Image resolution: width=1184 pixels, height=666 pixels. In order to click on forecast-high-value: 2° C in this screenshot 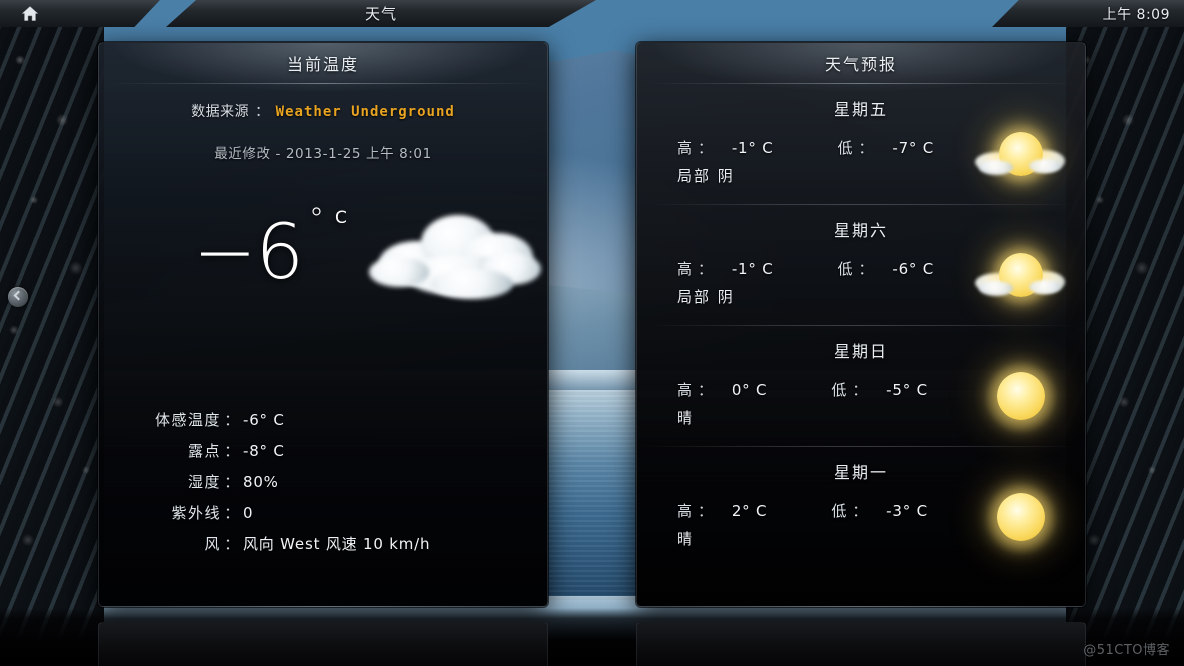, I will do `click(749, 511)`.